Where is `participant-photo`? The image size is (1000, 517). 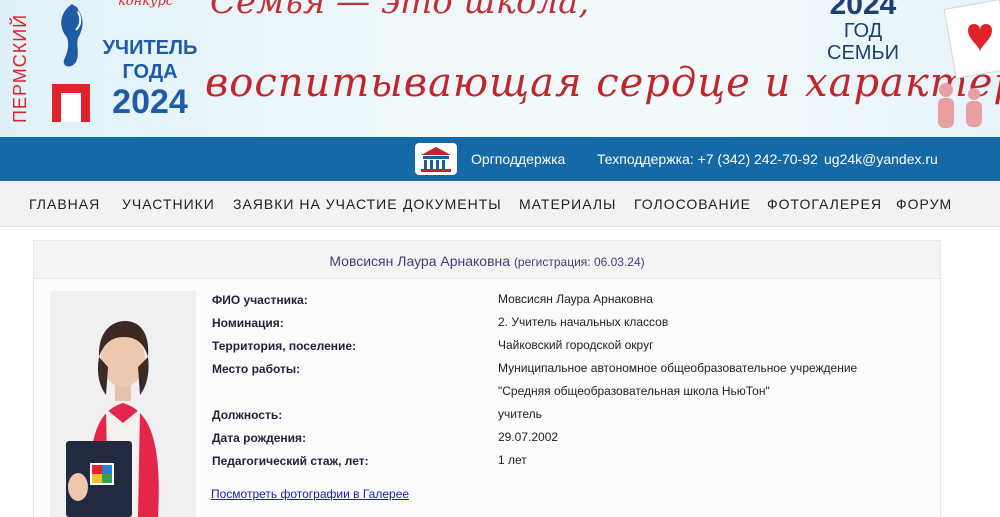 participant-photo is located at coordinates (123, 404).